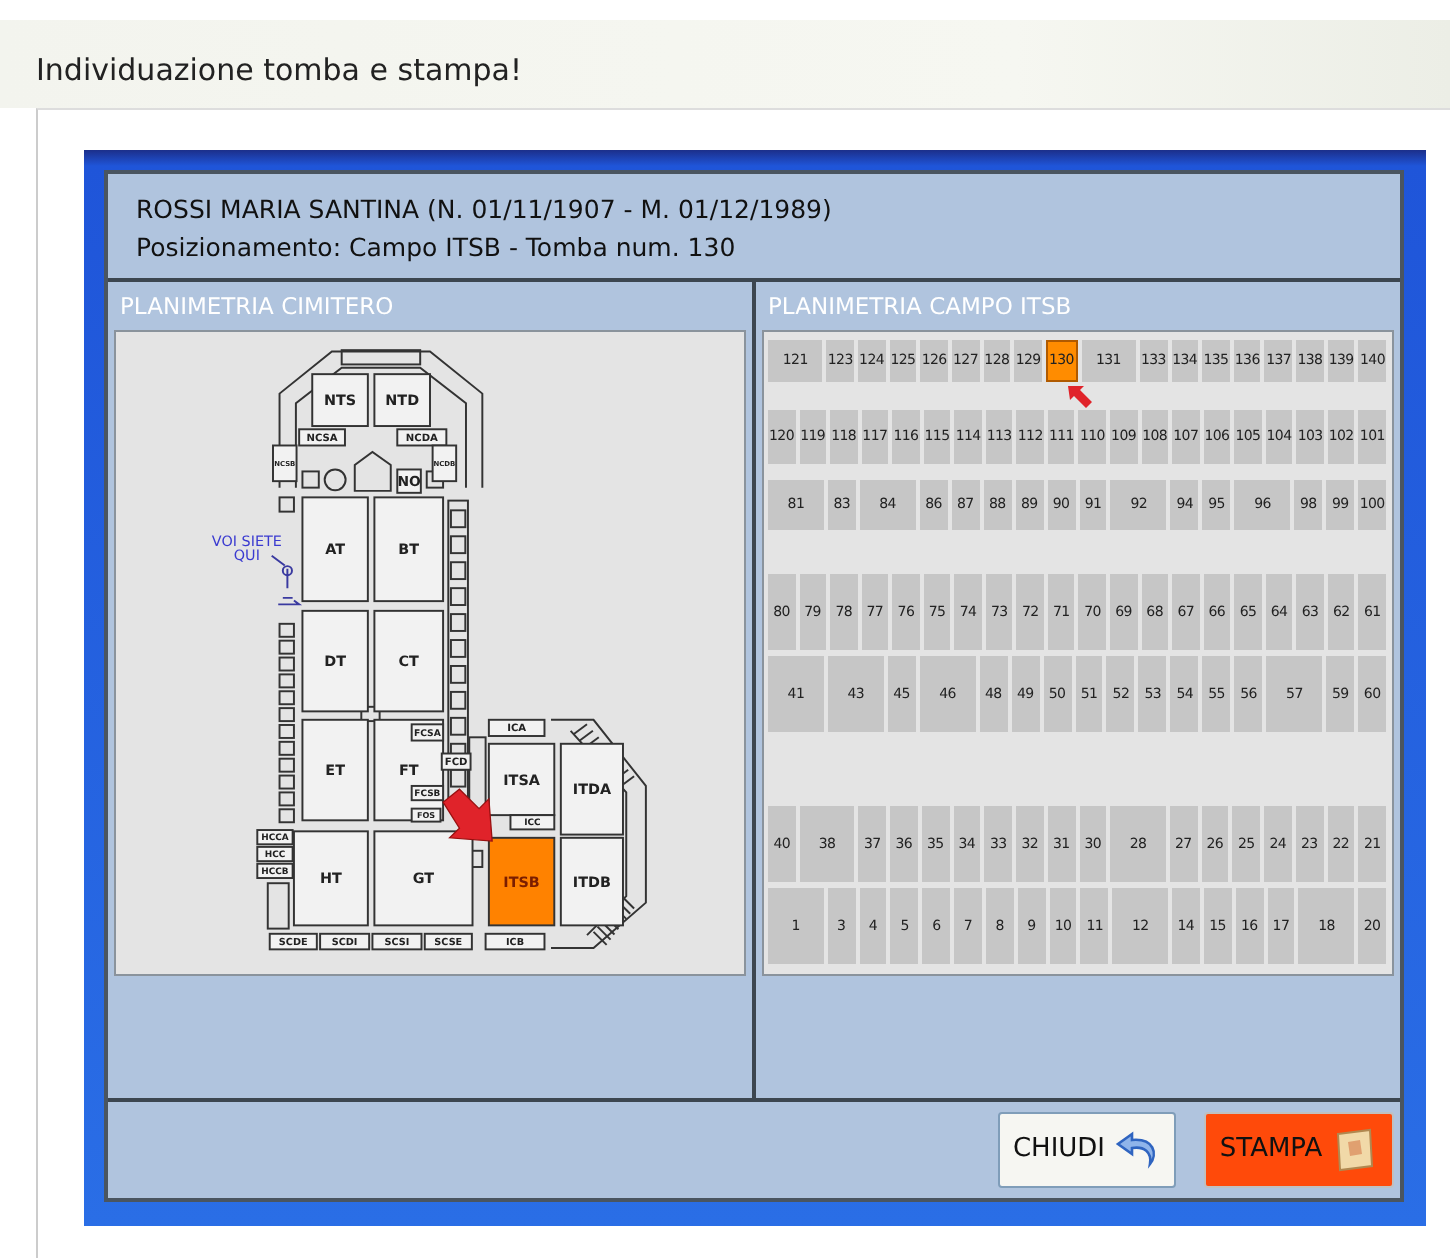  What do you see at coordinates (920, 306) in the screenshot?
I see `panel-title: PLANIMETRIA CAMPO ITSB` at bounding box center [920, 306].